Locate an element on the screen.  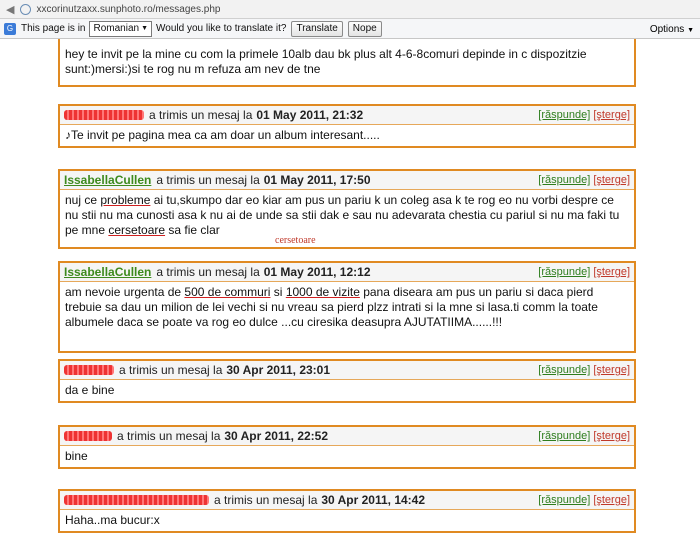
options-label: Options is located at coordinates (667, 29).